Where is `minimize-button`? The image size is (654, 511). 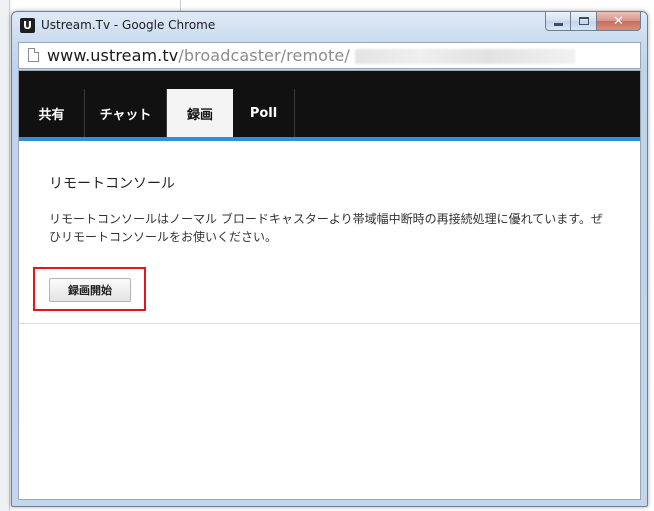 minimize-button is located at coordinates (558, 21).